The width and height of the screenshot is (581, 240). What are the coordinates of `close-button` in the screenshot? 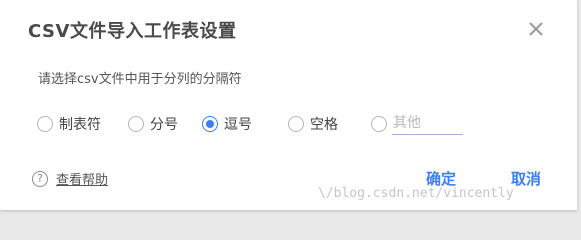 It's located at (536, 29).